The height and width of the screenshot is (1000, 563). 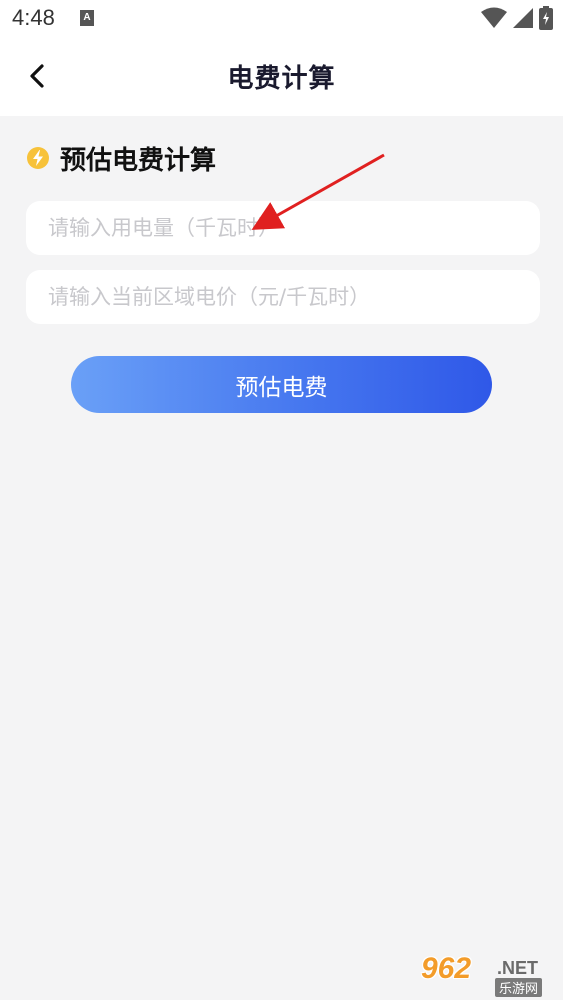 I want to click on watermark-number: 962, so click(x=446, y=968).